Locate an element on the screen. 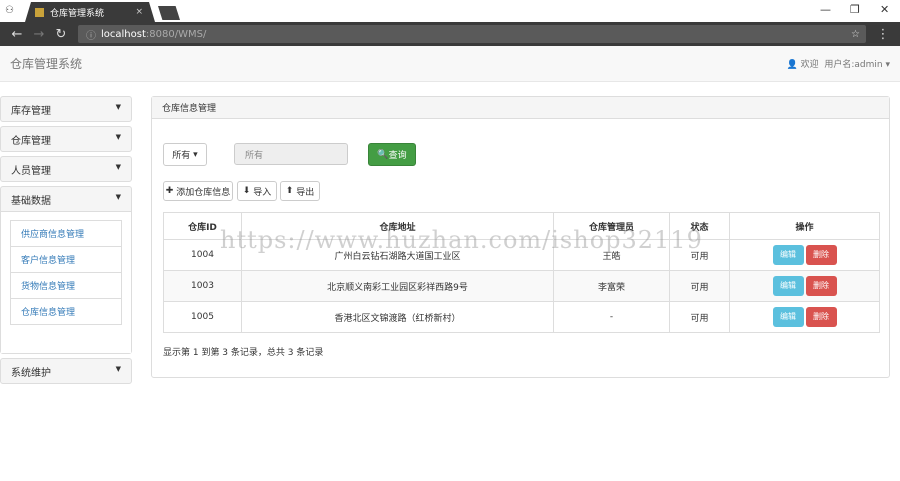  pagination-info: 显示第 1 到第 3 条记录，总共 3 条记录 is located at coordinates (243, 353).